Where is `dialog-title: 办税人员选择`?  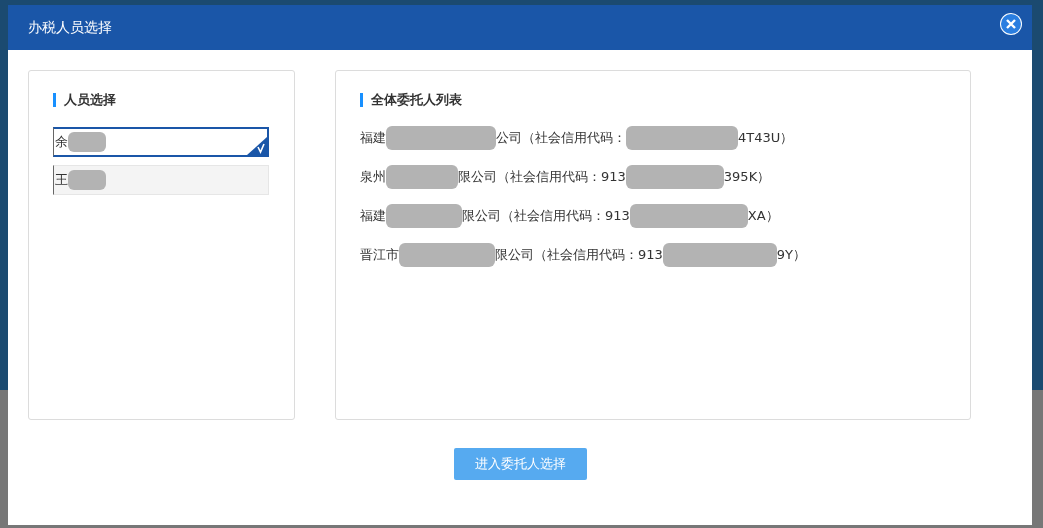 dialog-title: 办税人员选择 is located at coordinates (70, 27).